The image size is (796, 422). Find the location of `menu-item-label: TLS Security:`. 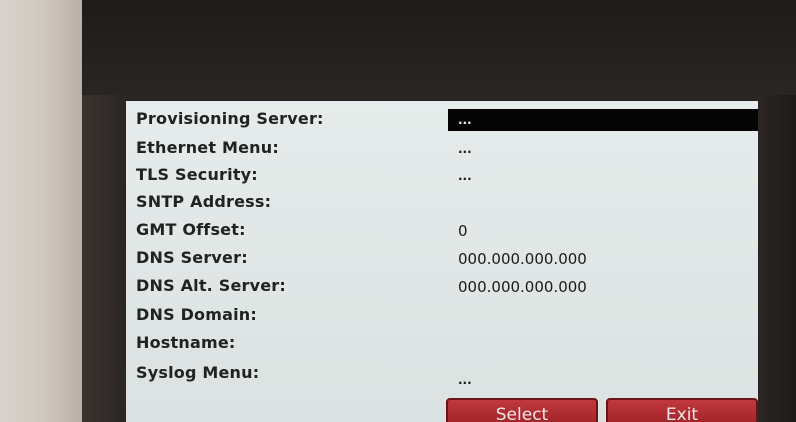

menu-item-label: TLS Security: is located at coordinates (197, 174).